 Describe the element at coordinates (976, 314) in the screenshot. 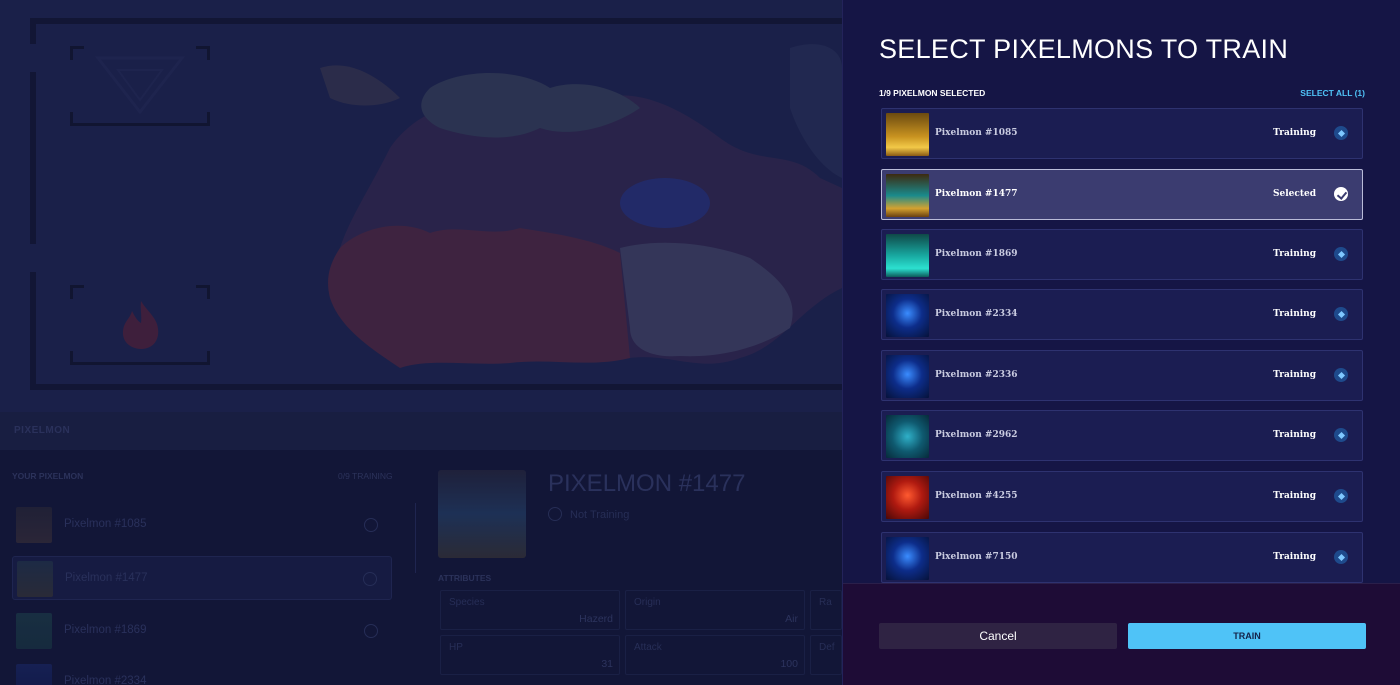

I see `pixelmon-name: Pixelmon #2334` at that location.